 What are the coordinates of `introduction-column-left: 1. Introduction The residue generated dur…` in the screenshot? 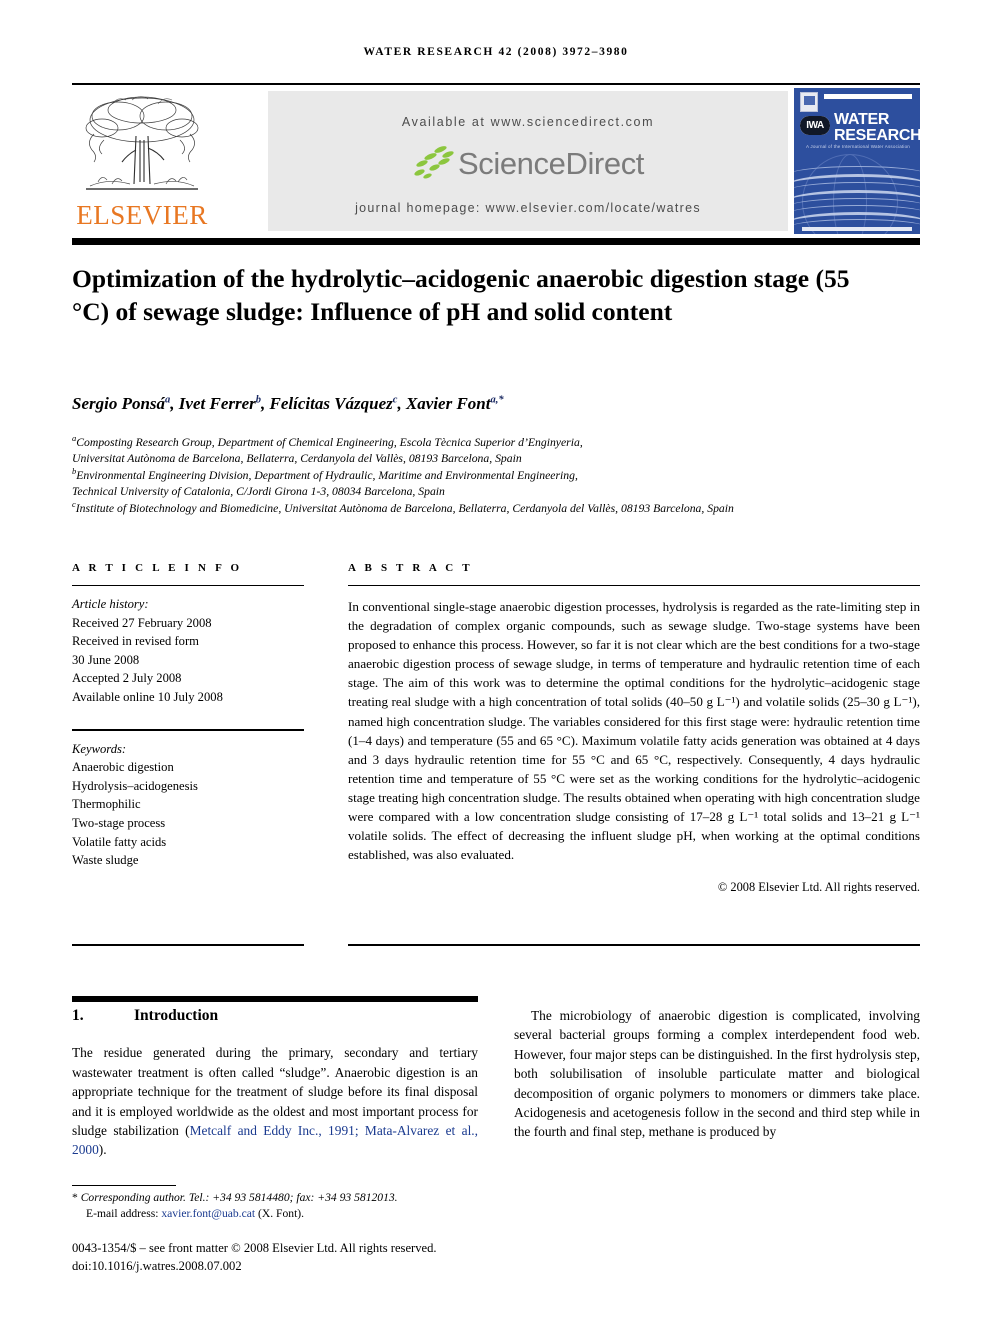 It's located at (275, 1083).